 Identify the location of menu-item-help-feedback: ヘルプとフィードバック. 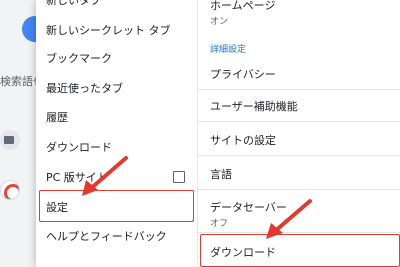
(116, 236).